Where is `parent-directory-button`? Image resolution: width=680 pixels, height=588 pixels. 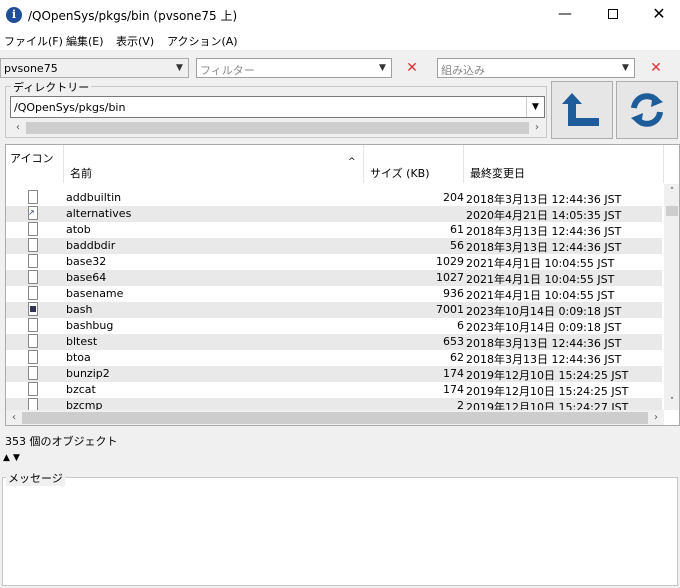
parent-directory-button is located at coordinates (582, 110).